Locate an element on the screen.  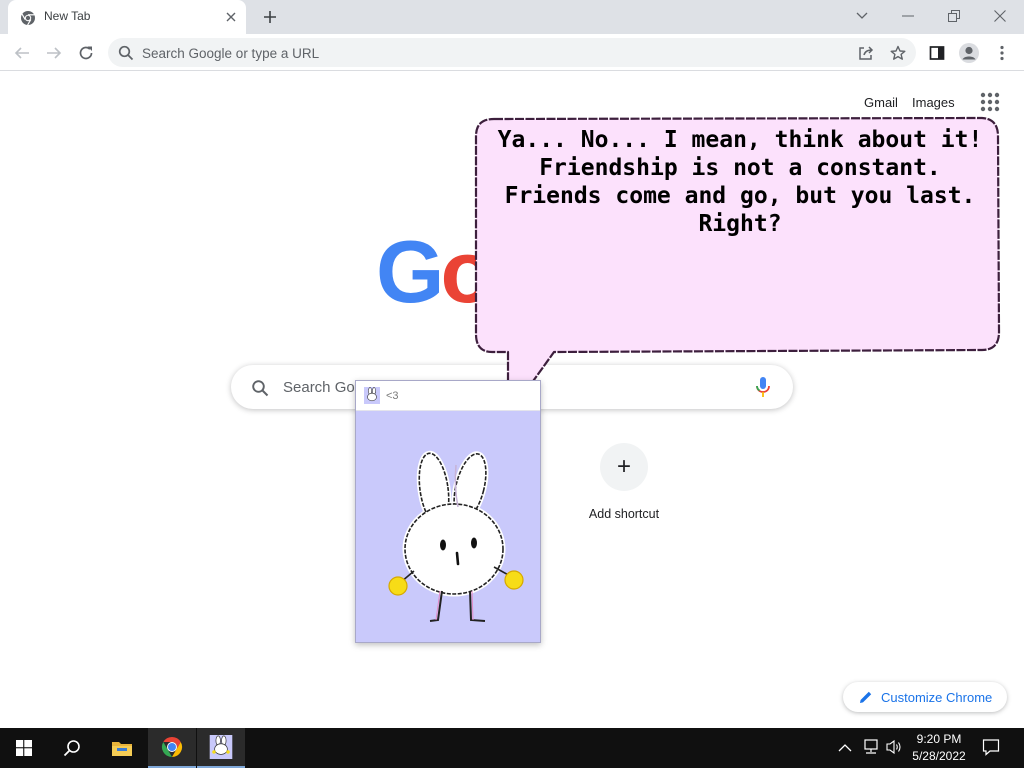
taskbar-search-button is located at coordinates (72, 748).